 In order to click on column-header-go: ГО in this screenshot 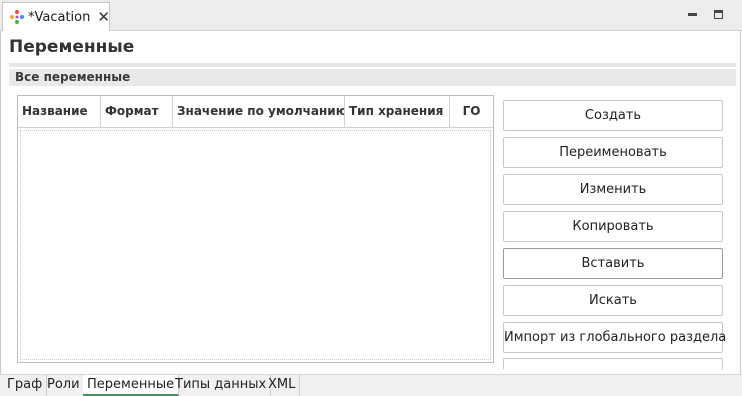, I will do `click(471, 111)`.